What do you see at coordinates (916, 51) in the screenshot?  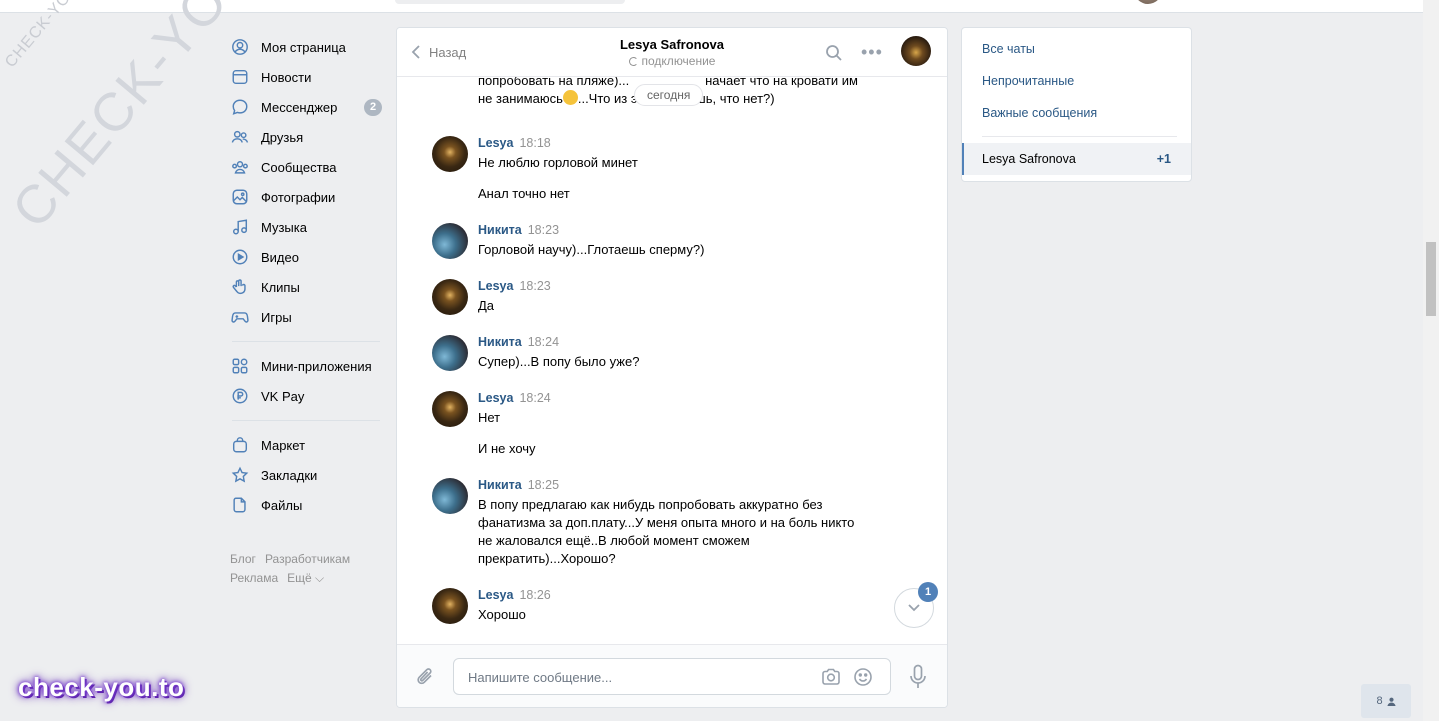 I see `chat-avatar` at bounding box center [916, 51].